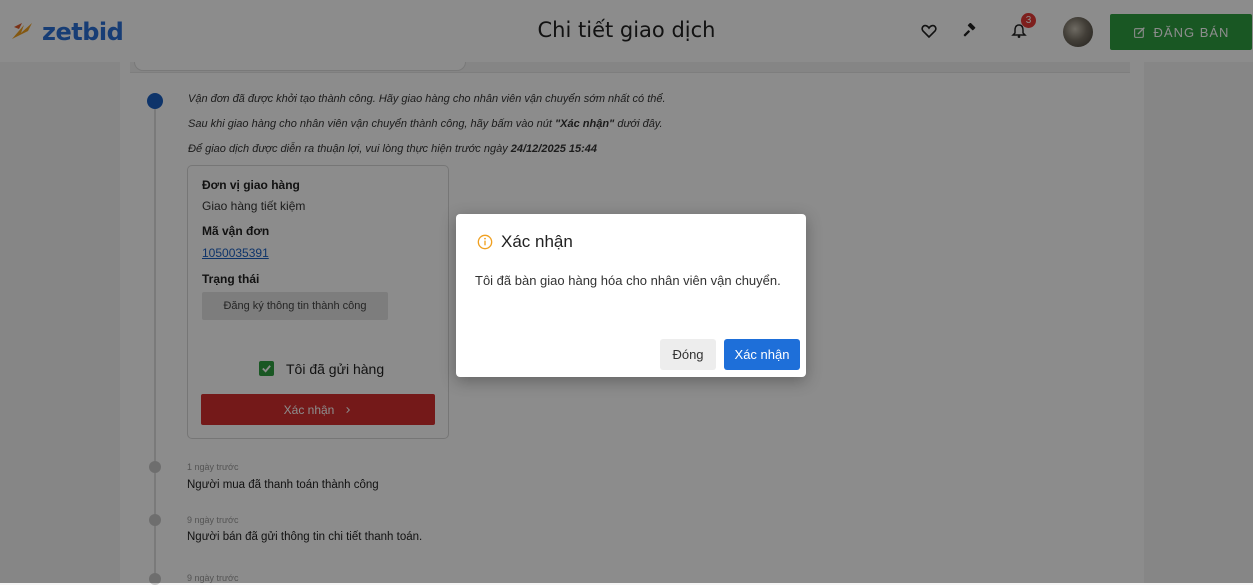  What do you see at coordinates (762, 354) in the screenshot?
I see `modal-confirm-button: Xác nhận` at bounding box center [762, 354].